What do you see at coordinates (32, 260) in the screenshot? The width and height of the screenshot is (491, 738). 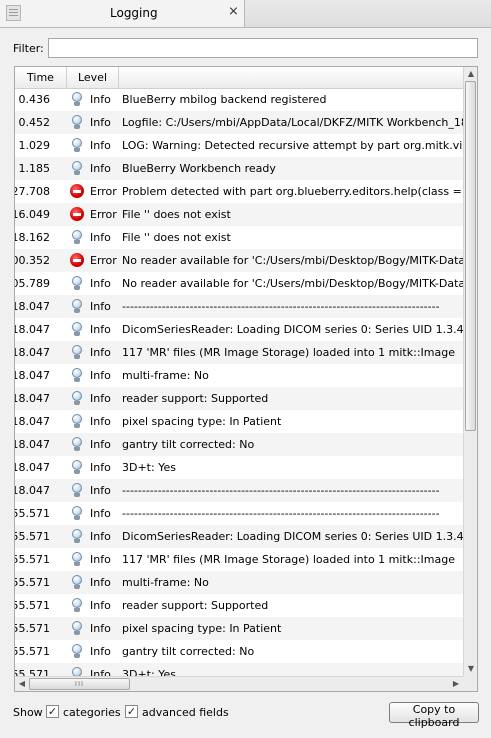 I see `row-time: 1300.352` at bounding box center [32, 260].